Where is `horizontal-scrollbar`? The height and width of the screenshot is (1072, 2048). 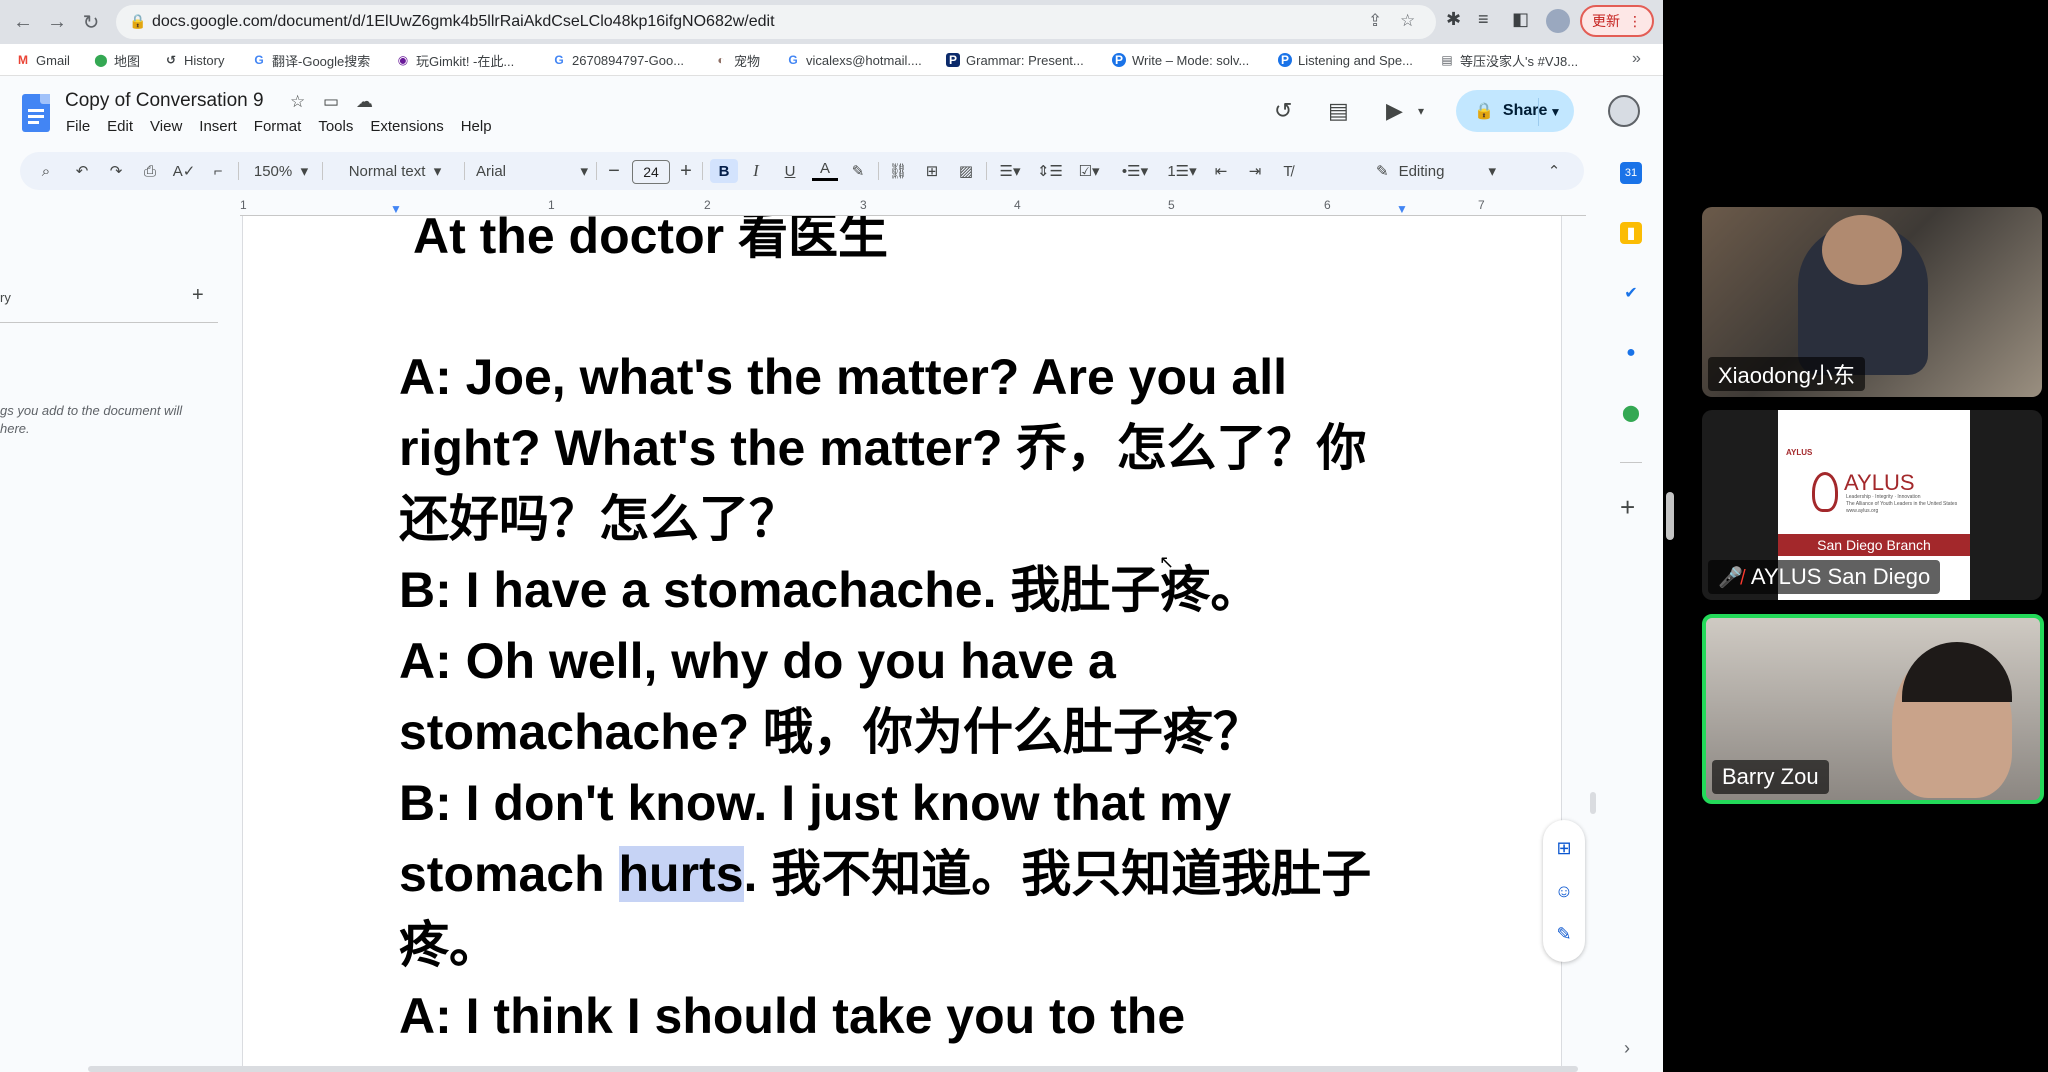 horizontal-scrollbar is located at coordinates (833, 1069).